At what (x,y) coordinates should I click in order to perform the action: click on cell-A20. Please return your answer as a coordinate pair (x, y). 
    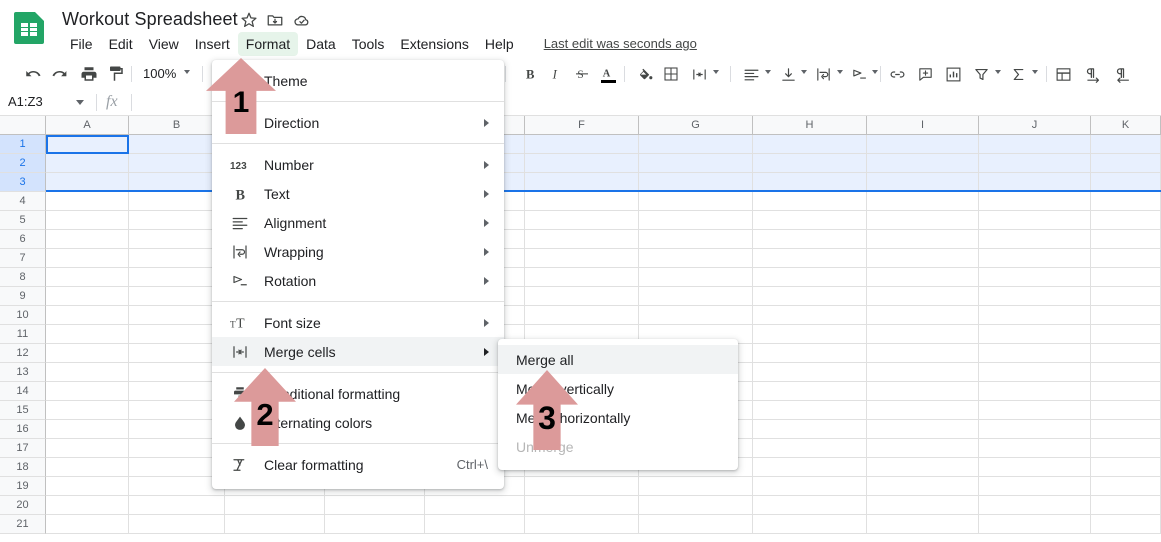
    Looking at the image, I should click on (87, 505).